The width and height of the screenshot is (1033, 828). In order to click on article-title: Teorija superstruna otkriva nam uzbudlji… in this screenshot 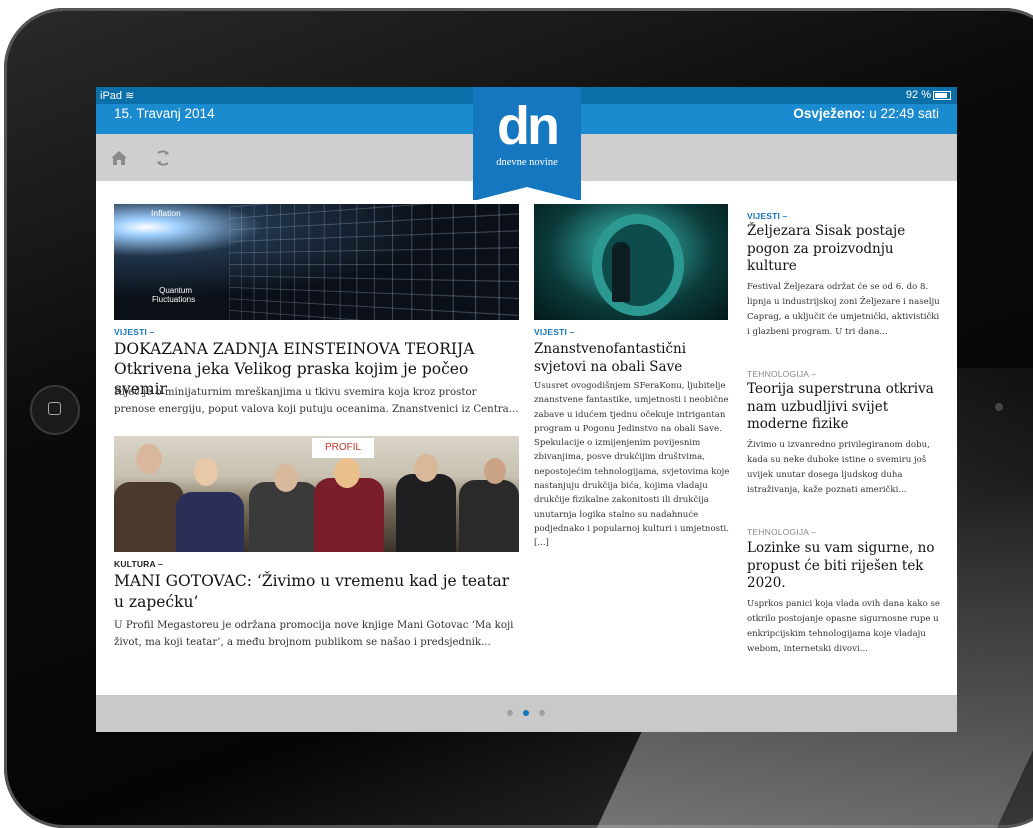, I will do `click(847, 407)`.